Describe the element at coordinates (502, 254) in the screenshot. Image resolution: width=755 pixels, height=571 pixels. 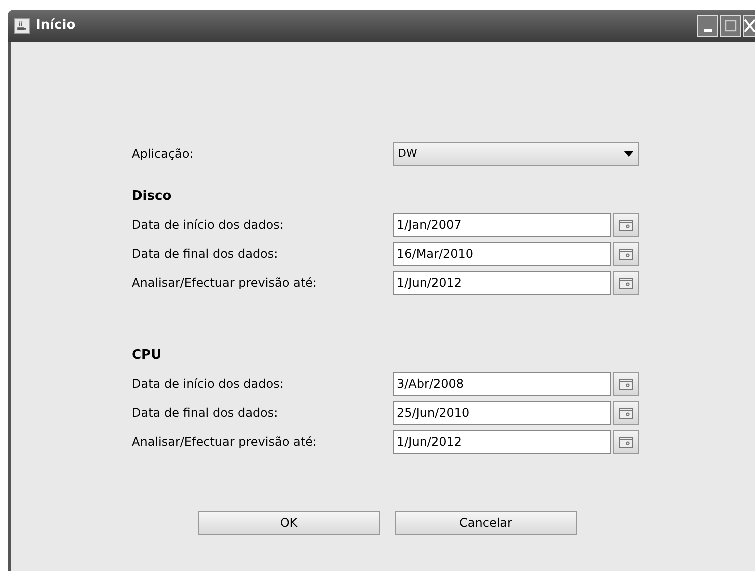
I see `date-field: 16/Mar/2010` at that location.